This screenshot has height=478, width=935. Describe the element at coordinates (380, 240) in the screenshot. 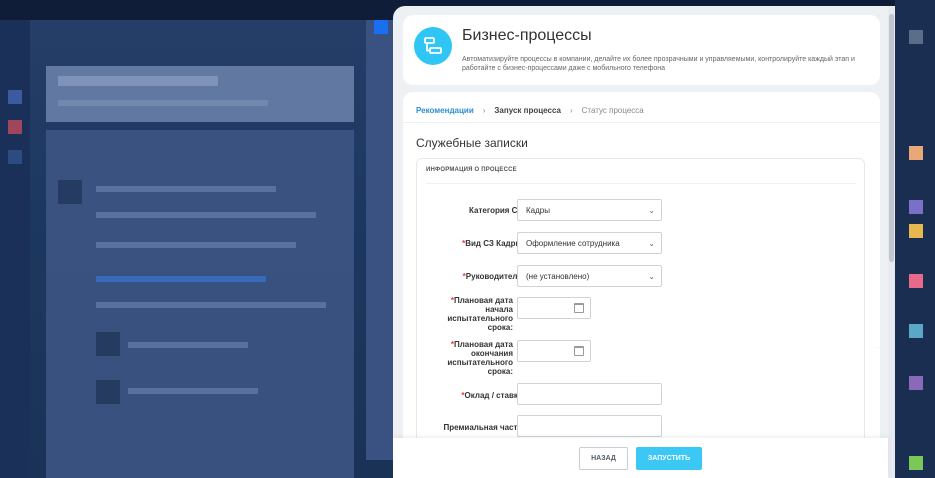

I see `background-divider` at that location.